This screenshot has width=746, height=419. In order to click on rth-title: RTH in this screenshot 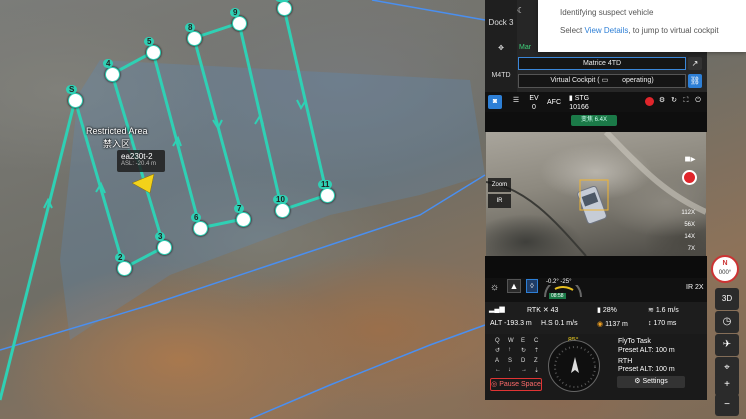, I will do `click(625, 361)`.